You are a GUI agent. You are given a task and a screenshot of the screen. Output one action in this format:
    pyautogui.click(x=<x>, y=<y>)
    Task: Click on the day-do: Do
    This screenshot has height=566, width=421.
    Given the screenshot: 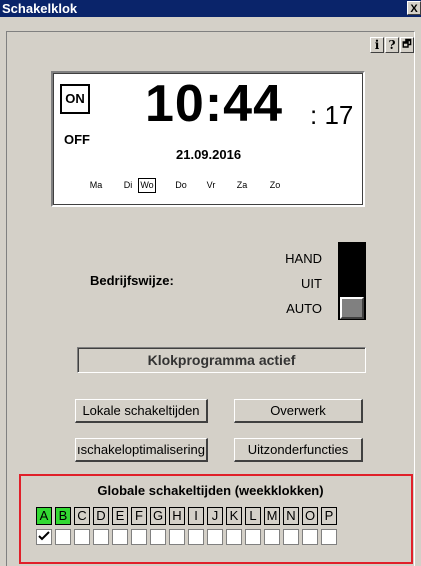 What is the action you would take?
    pyautogui.click(x=181, y=185)
    